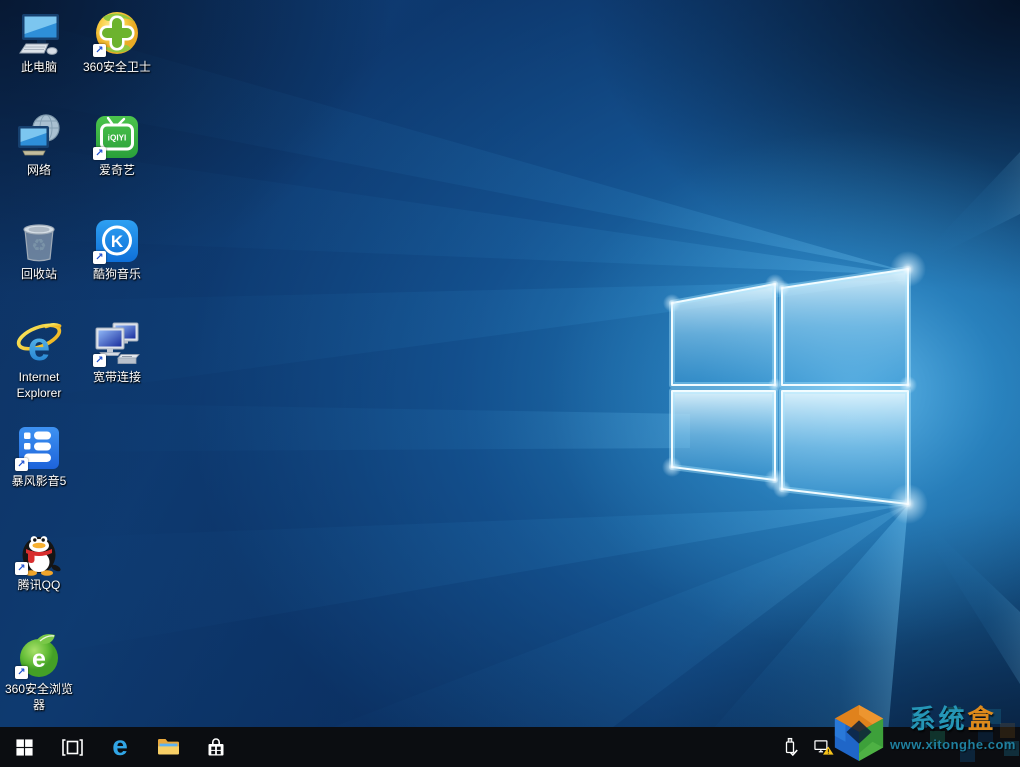 The width and height of the screenshot is (1020, 767). I want to click on usb-tray-button, so click(790, 747).